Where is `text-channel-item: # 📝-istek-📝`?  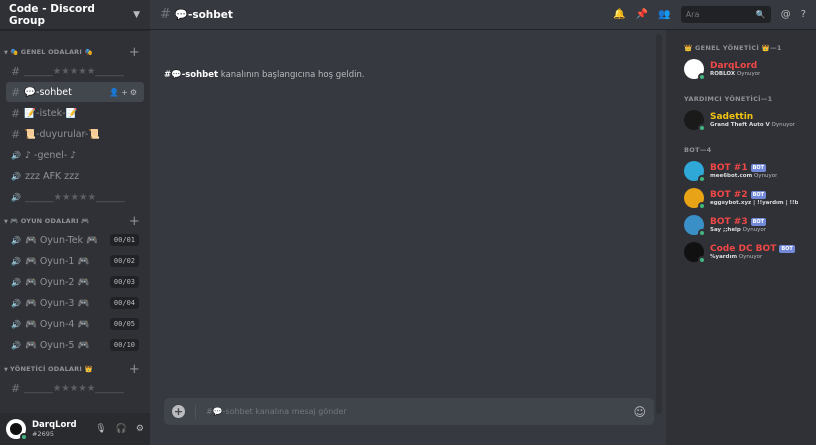
text-channel-item: # 📝-istek-📝 is located at coordinates (75, 113).